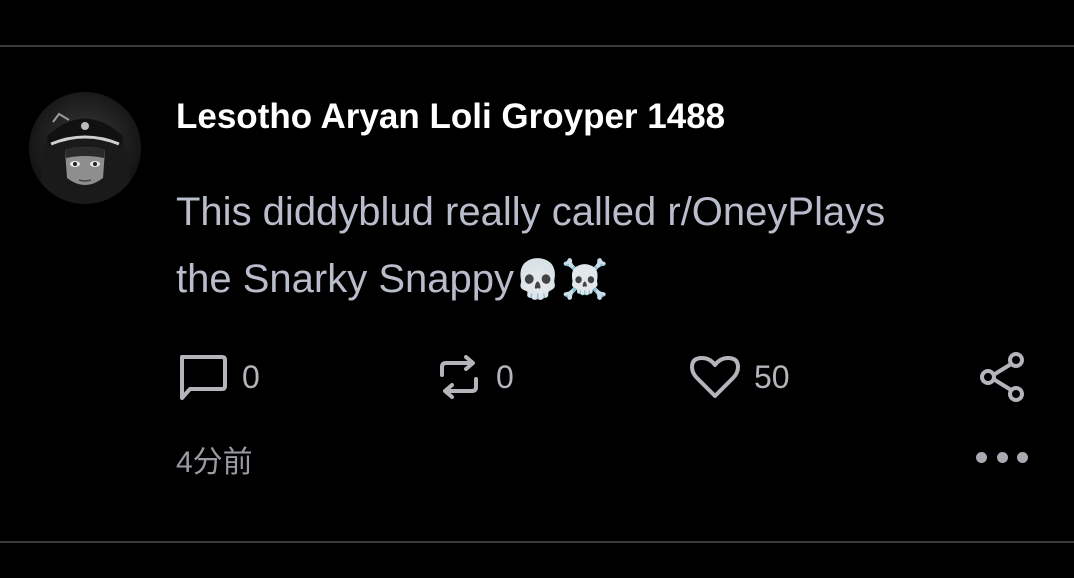  What do you see at coordinates (561, 279) in the screenshot?
I see `skull-emojis: 💀☠️` at bounding box center [561, 279].